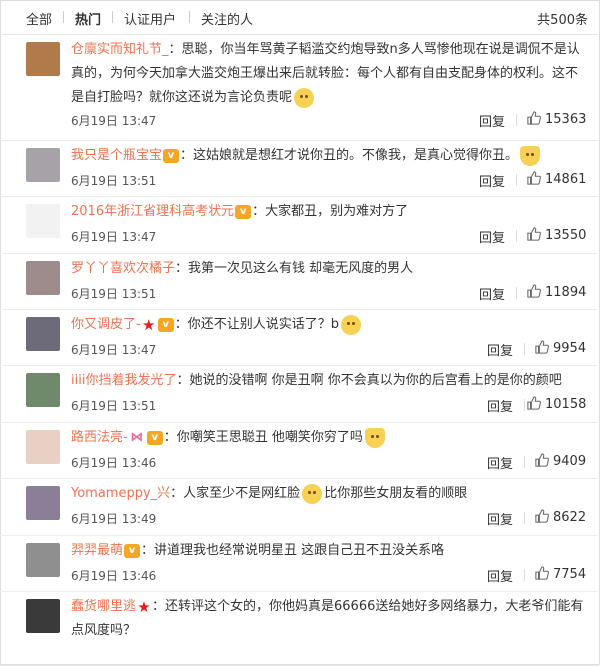 This screenshot has width=600, height=666. What do you see at coordinates (148, 324) in the screenshot?
I see `star-badge-icon: ★` at bounding box center [148, 324].